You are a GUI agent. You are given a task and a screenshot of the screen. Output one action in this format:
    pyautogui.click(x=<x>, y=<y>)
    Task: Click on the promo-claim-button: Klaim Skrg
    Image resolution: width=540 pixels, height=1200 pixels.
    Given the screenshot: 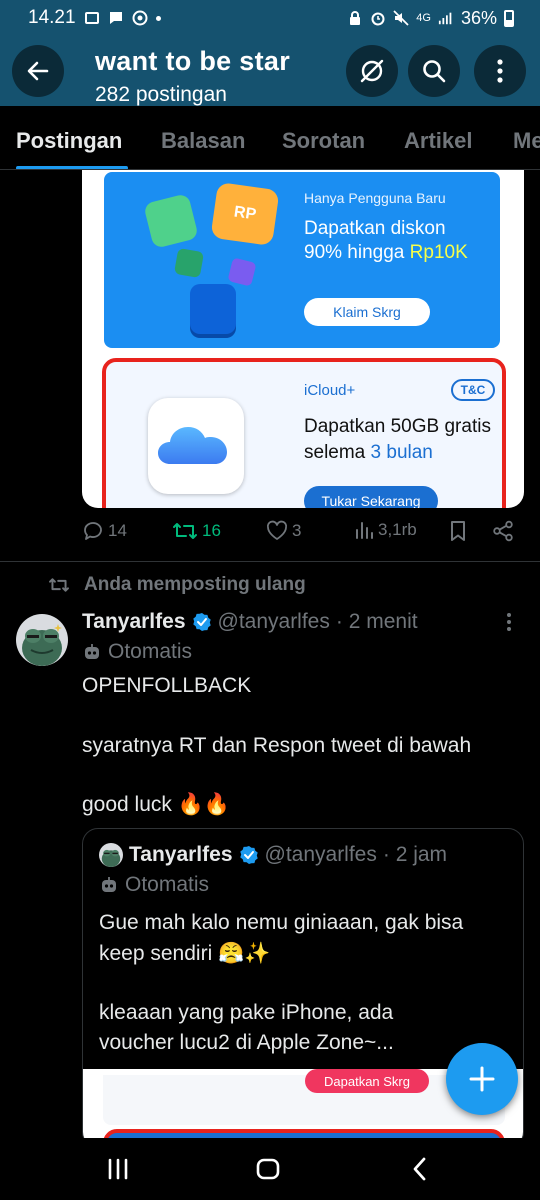 What is the action you would take?
    pyautogui.click(x=367, y=312)
    